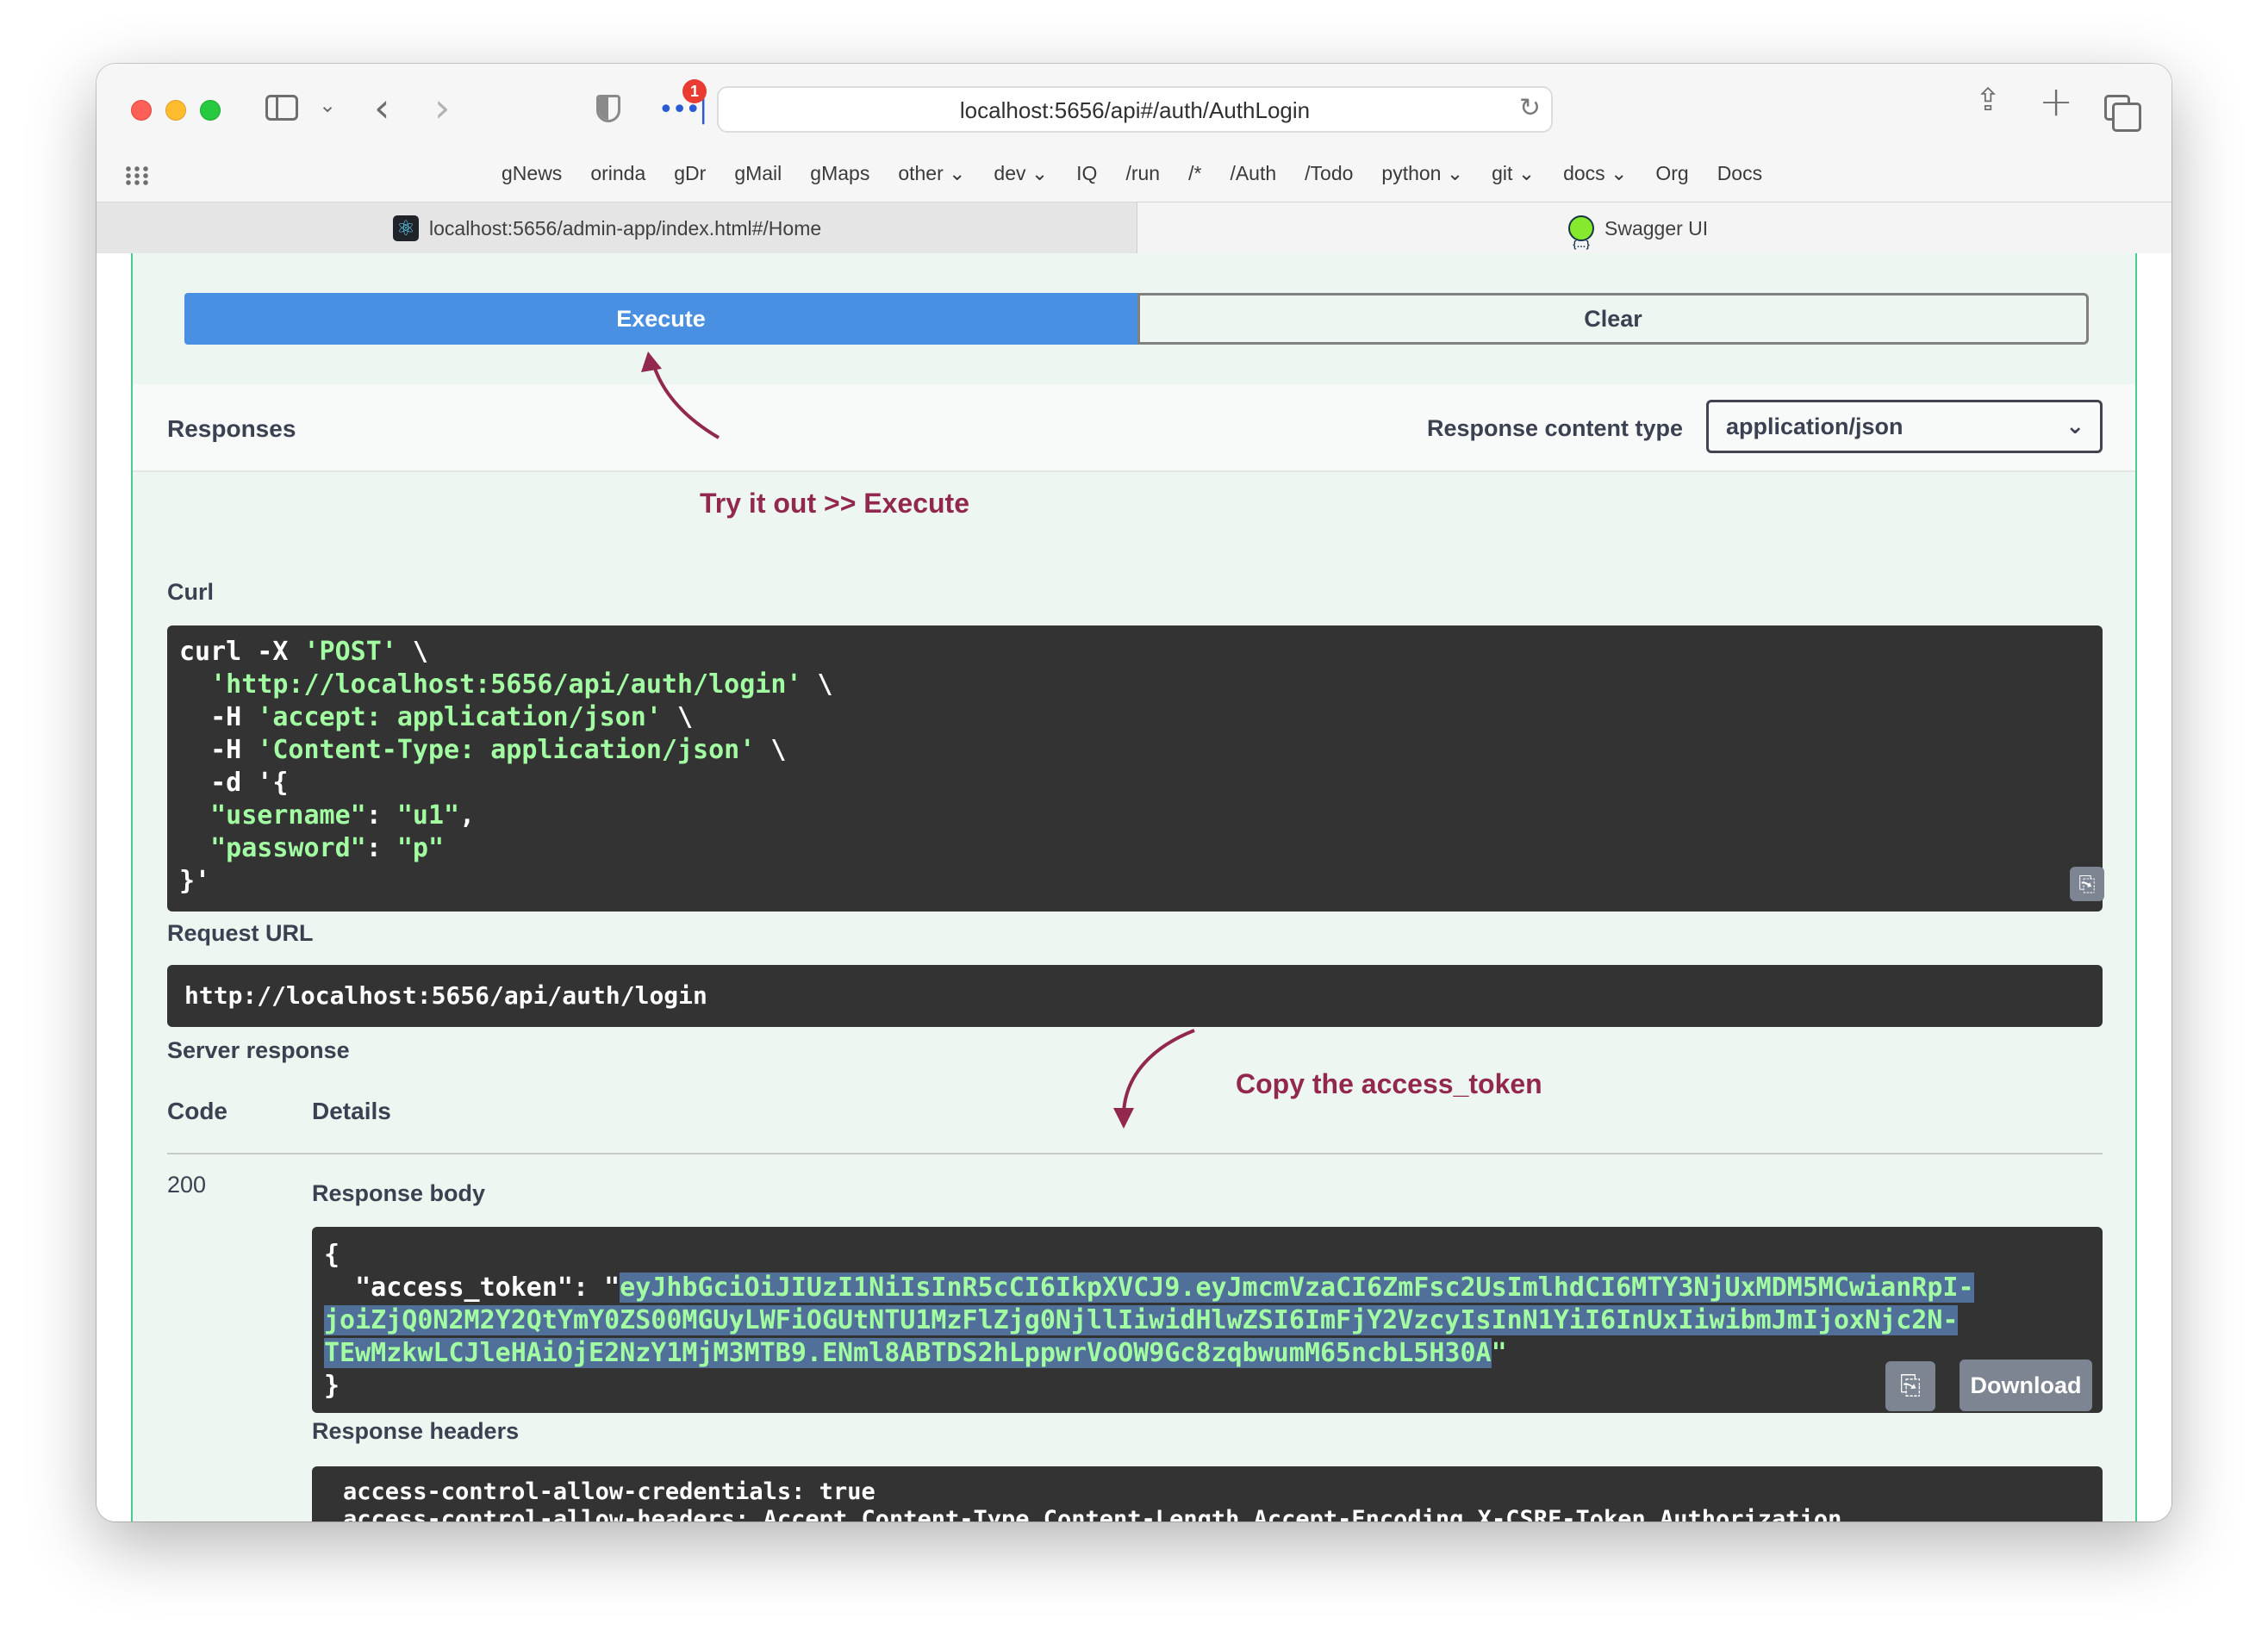 The image size is (2268, 1649). I want to click on body-open-brace: {, so click(332, 1255).